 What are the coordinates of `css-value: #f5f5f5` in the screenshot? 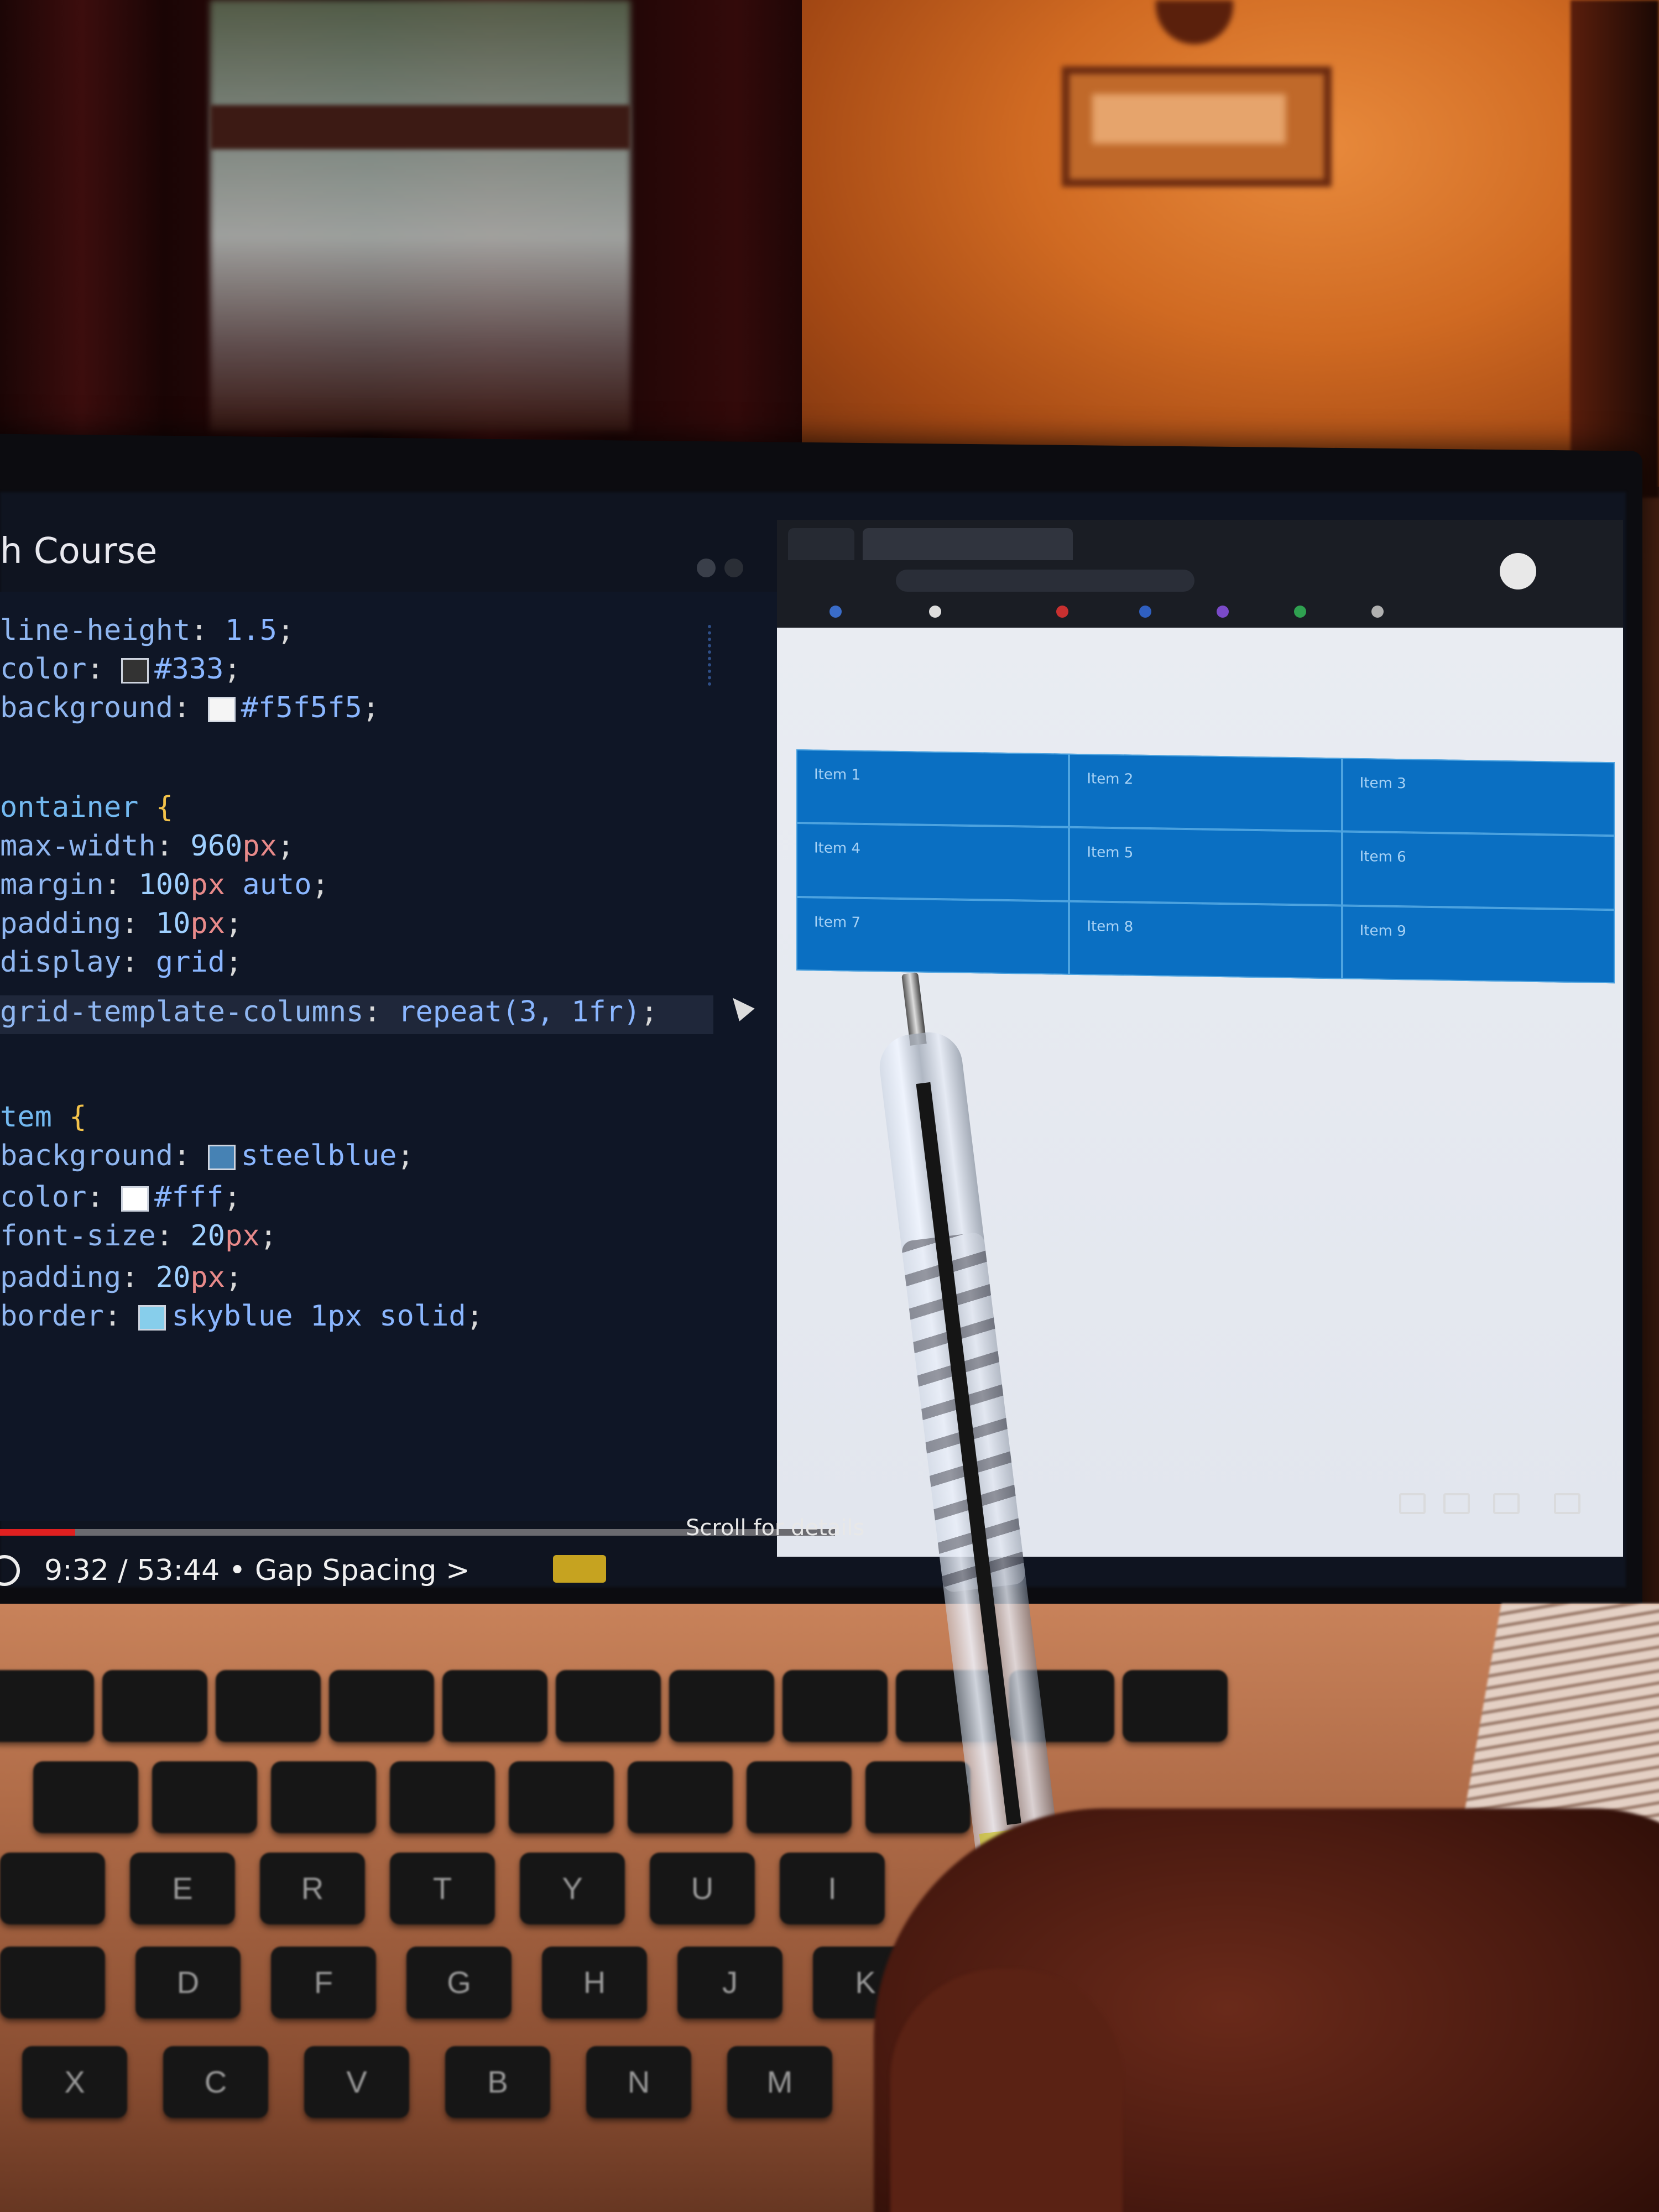 It's located at (301, 707).